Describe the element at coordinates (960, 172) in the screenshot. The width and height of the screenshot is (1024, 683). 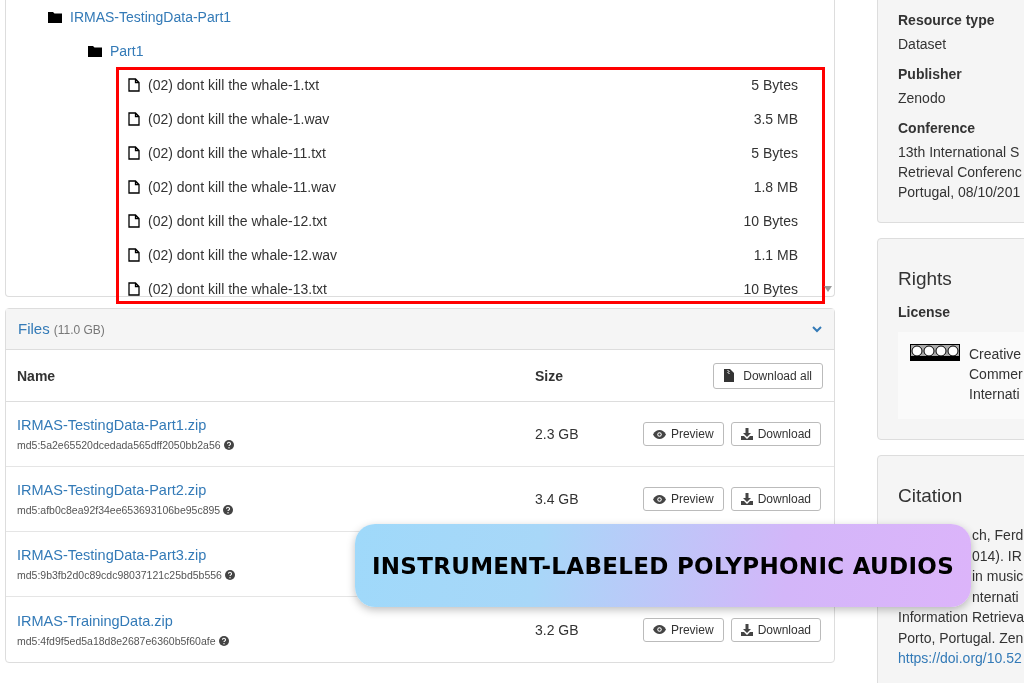
I see `detail-value: Retrieval Conferenc` at that location.